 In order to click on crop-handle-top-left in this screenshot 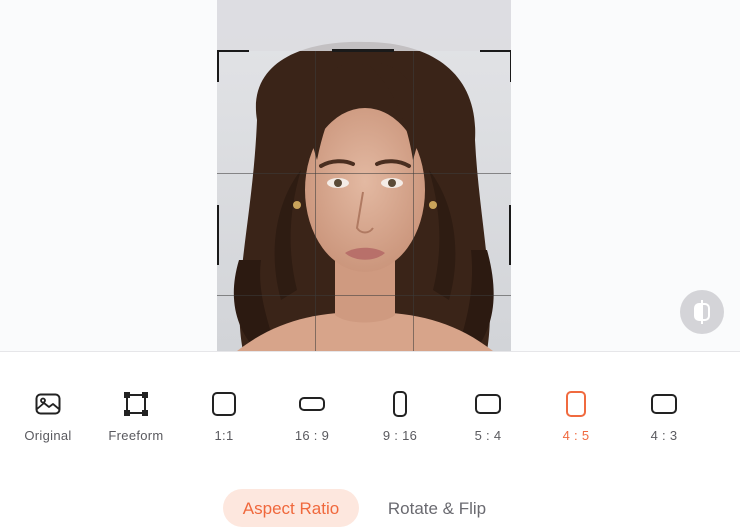, I will do `click(233, 66)`.